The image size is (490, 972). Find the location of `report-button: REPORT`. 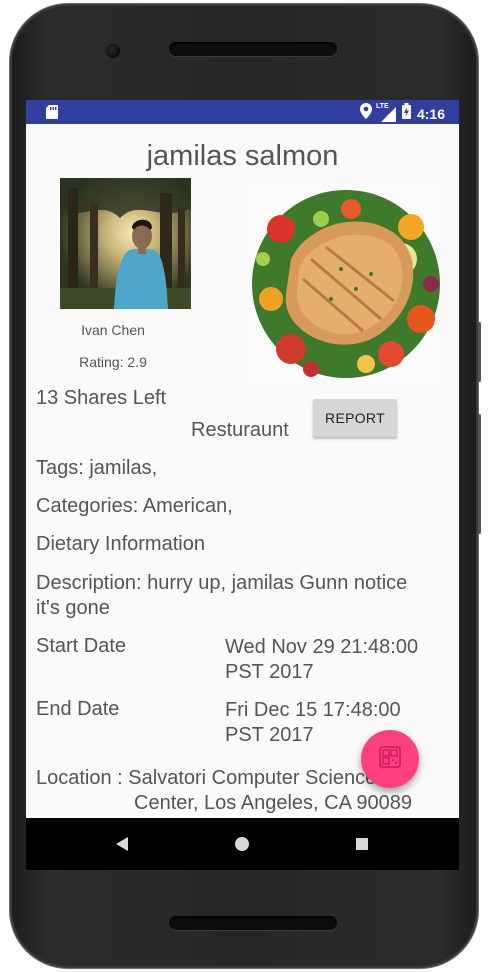

report-button: REPORT is located at coordinates (355, 418).